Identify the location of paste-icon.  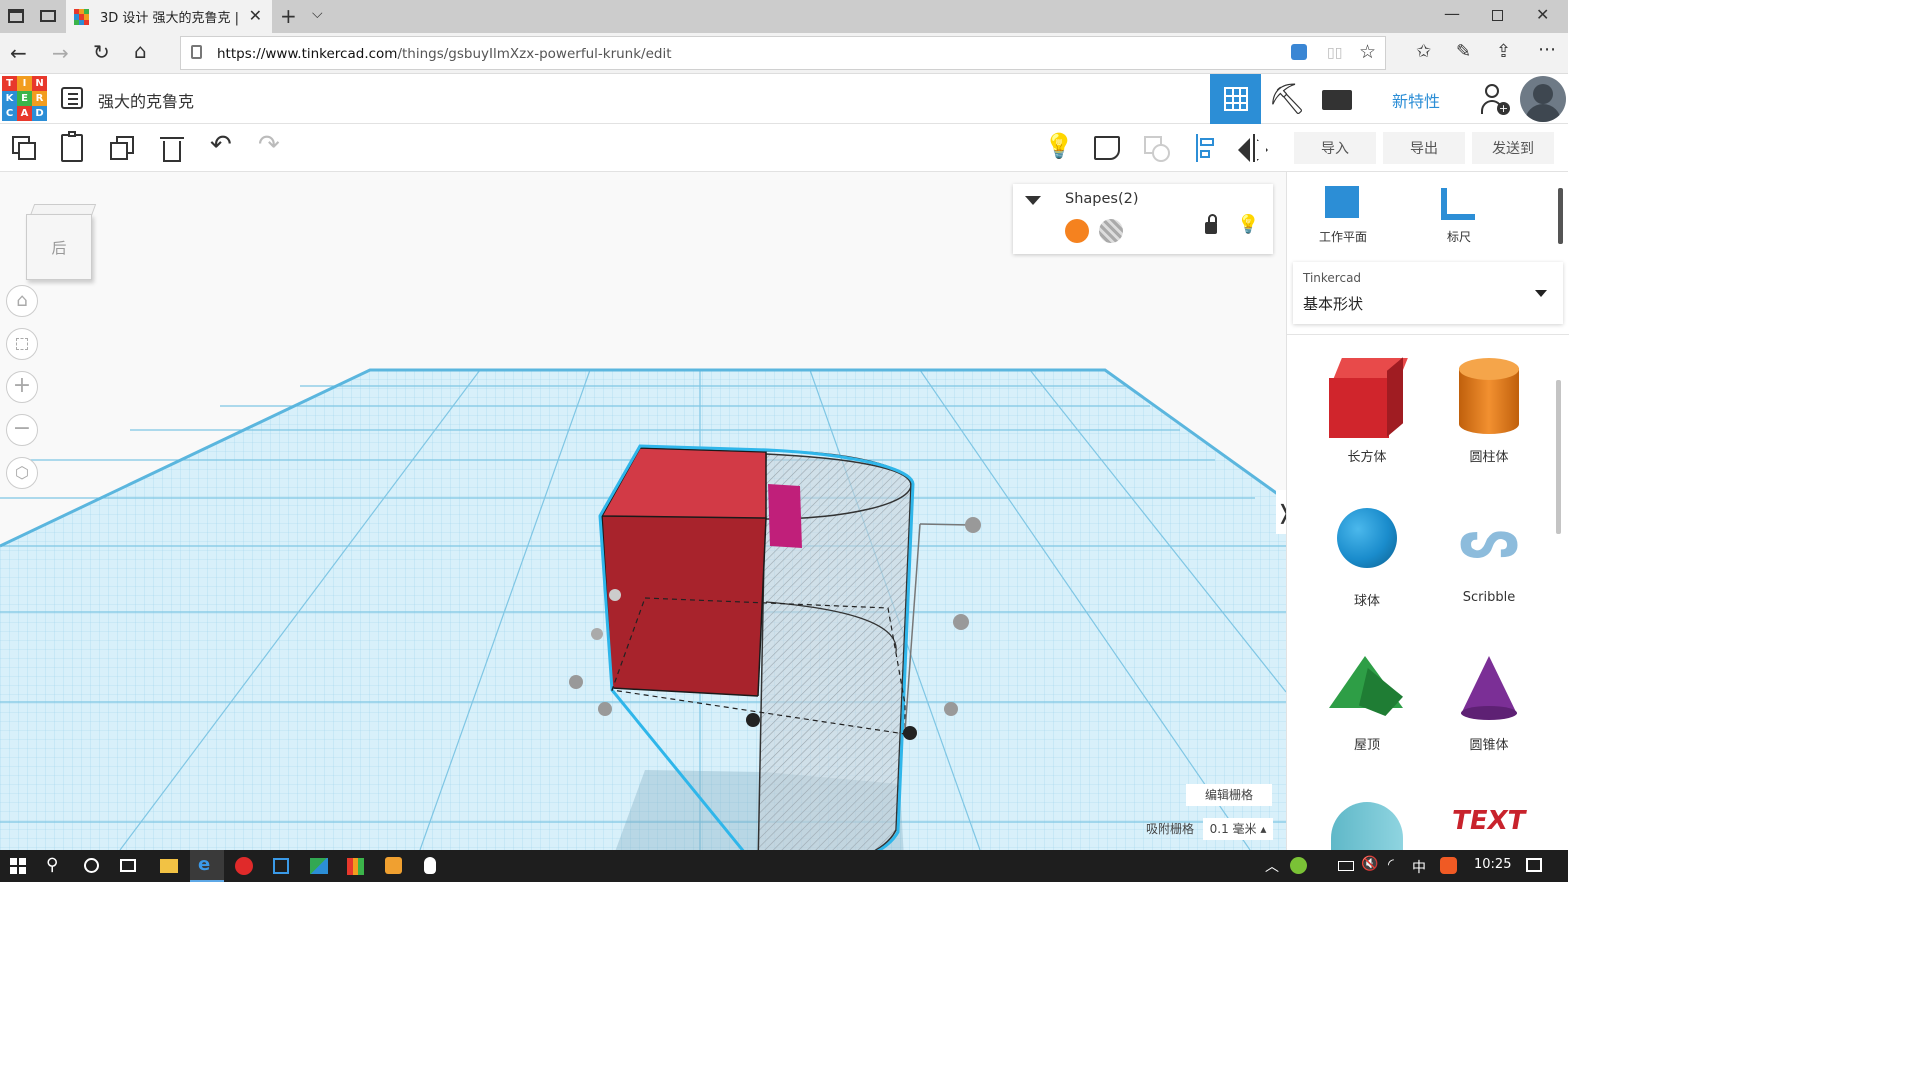
(72, 146).